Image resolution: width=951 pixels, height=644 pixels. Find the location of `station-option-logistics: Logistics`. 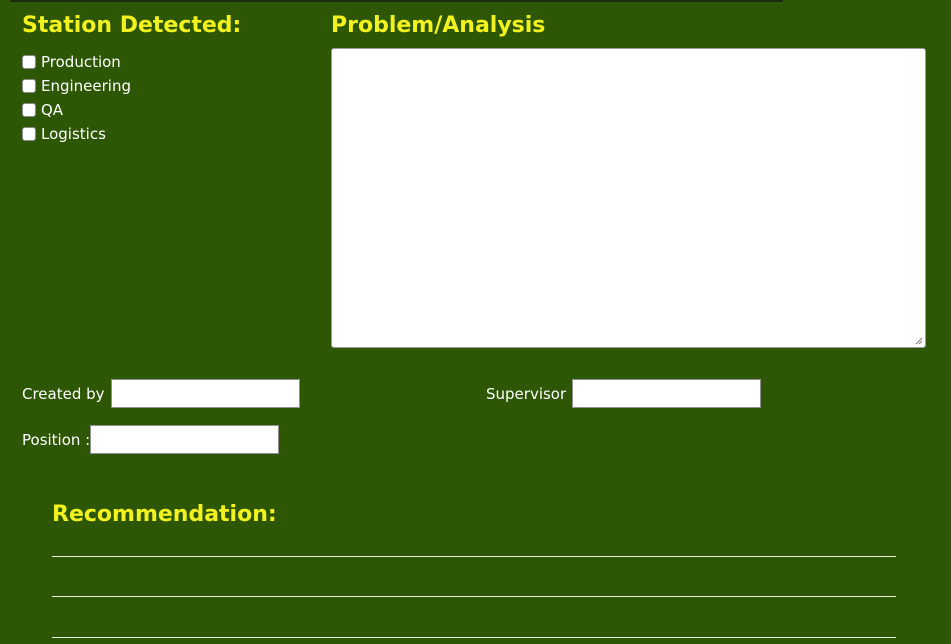

station-option-logistics: Logistics is located at coordinates (76, 134).